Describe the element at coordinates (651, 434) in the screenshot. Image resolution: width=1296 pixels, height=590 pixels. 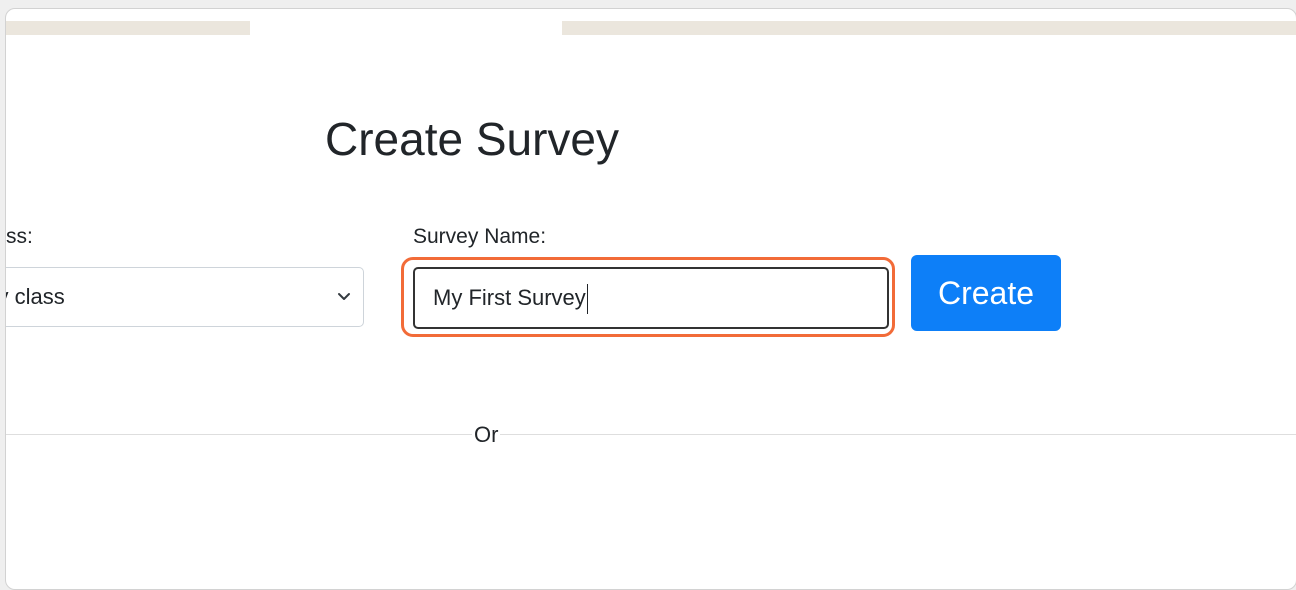
I see `divider-line` at that location.